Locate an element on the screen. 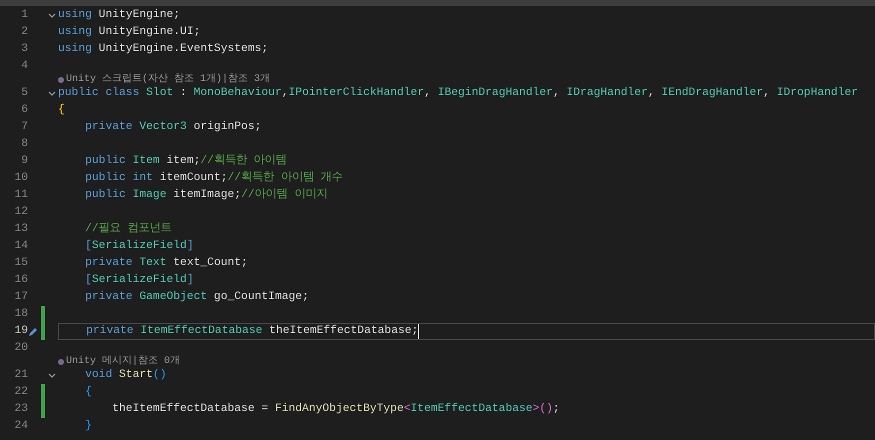  line-number: 14 is located at coordinates (20, 246).